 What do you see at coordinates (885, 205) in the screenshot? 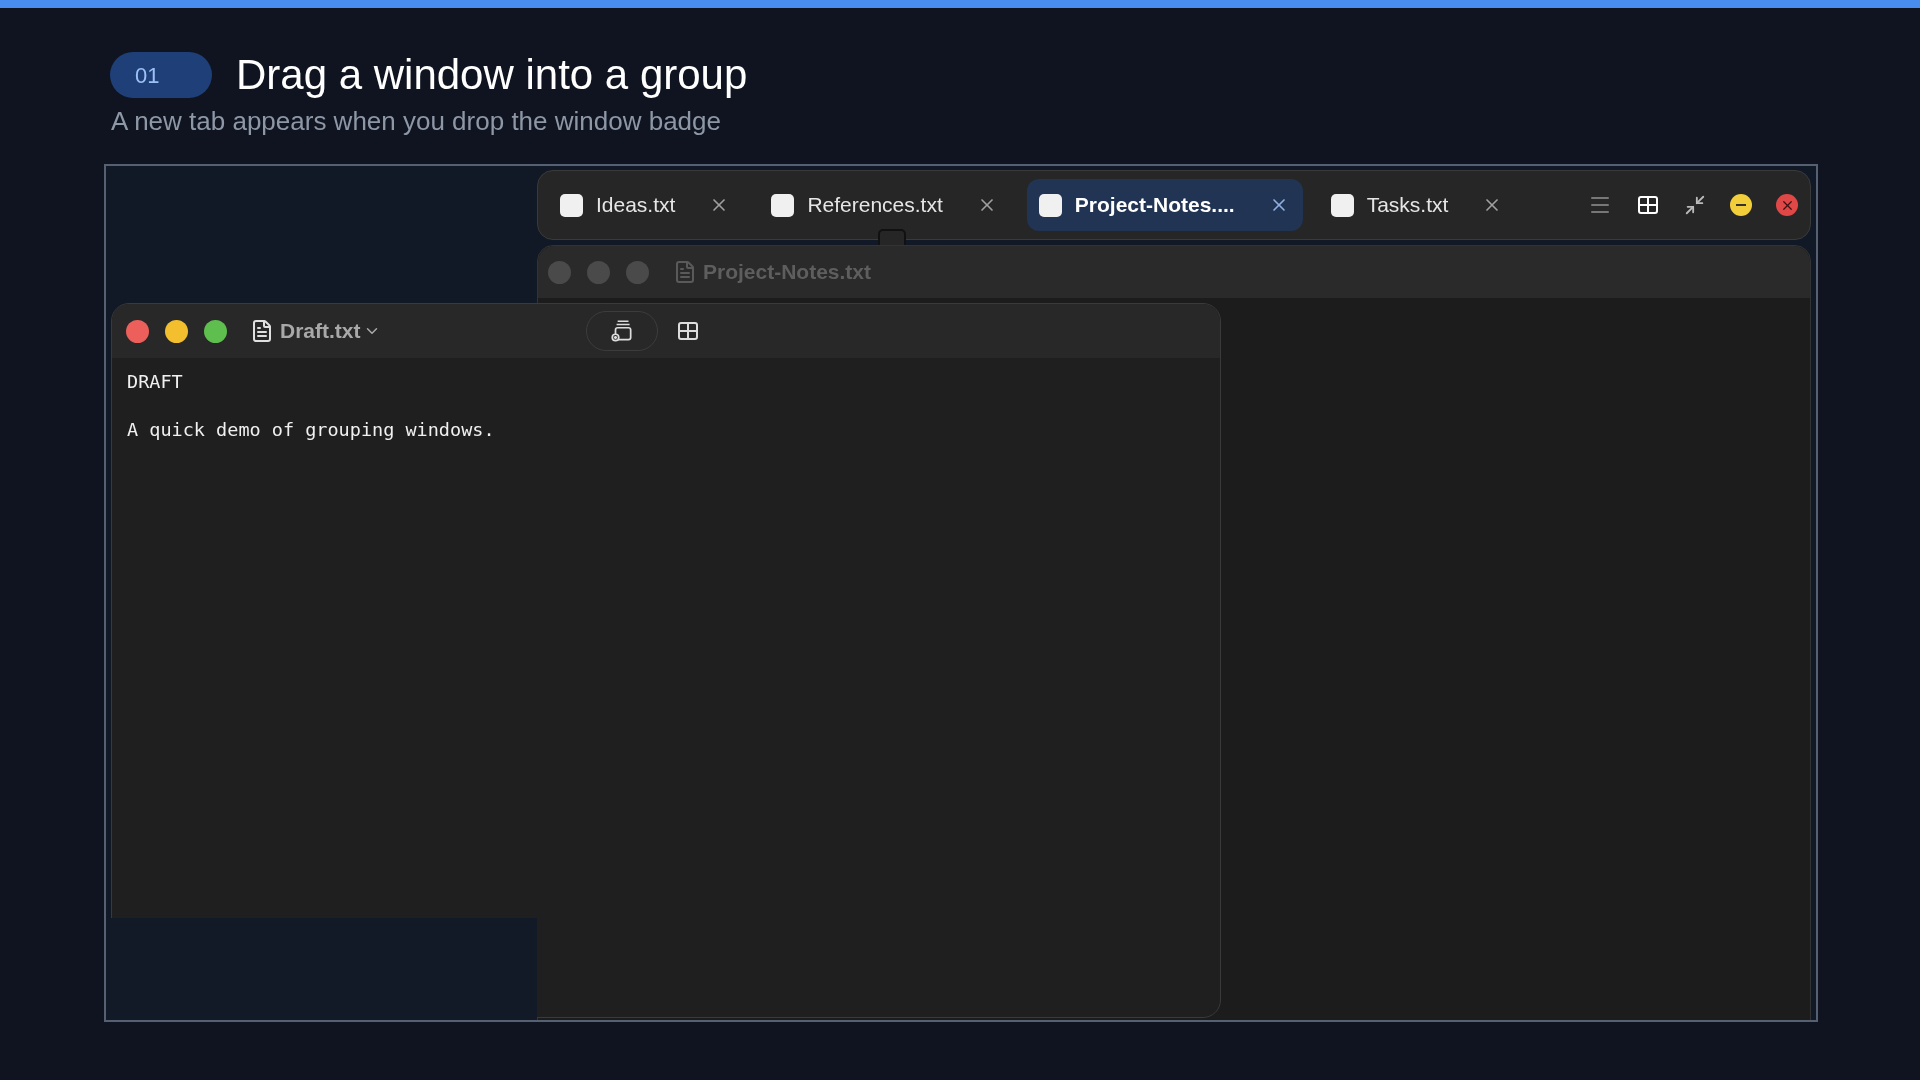
I see `tab: References.txt` at bounding box center [885, 205].